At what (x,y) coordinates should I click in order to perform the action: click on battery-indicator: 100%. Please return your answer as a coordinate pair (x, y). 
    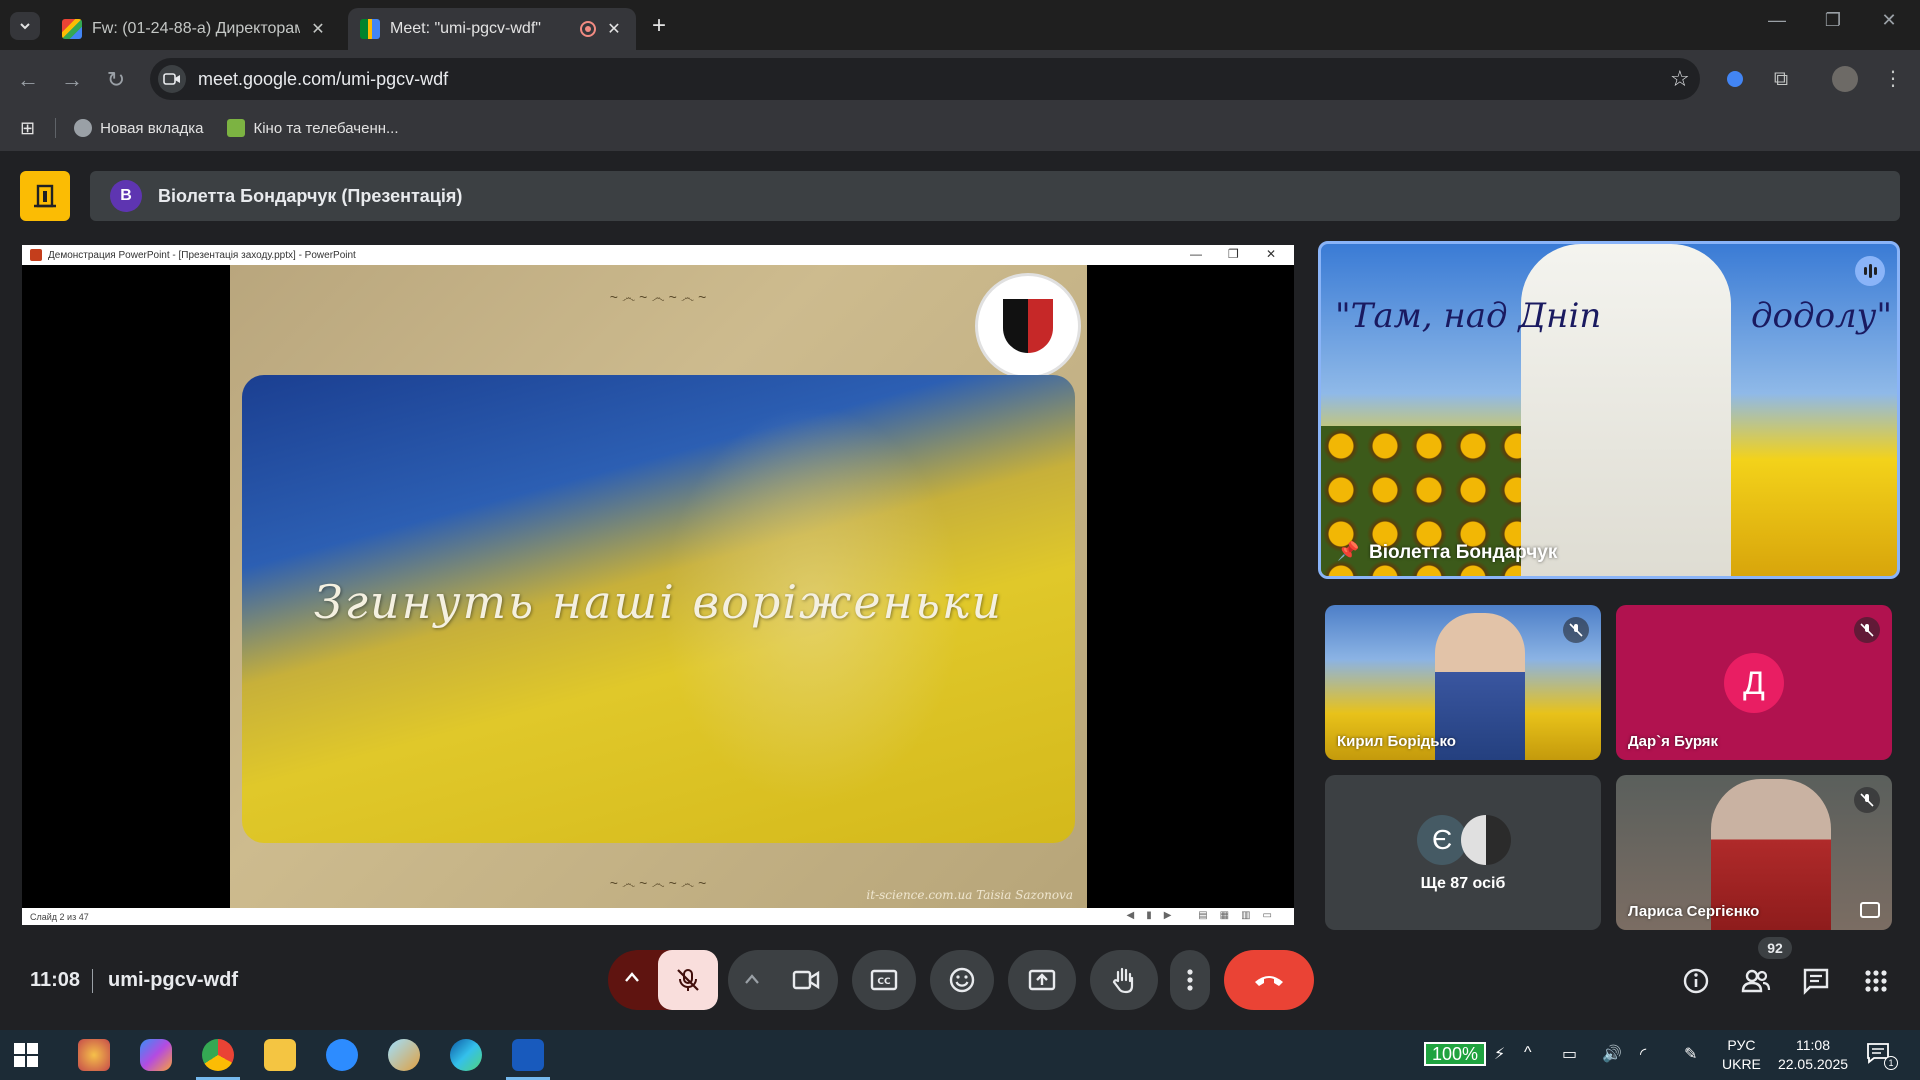
    Looking at the image, I should click on (1455, 1054).